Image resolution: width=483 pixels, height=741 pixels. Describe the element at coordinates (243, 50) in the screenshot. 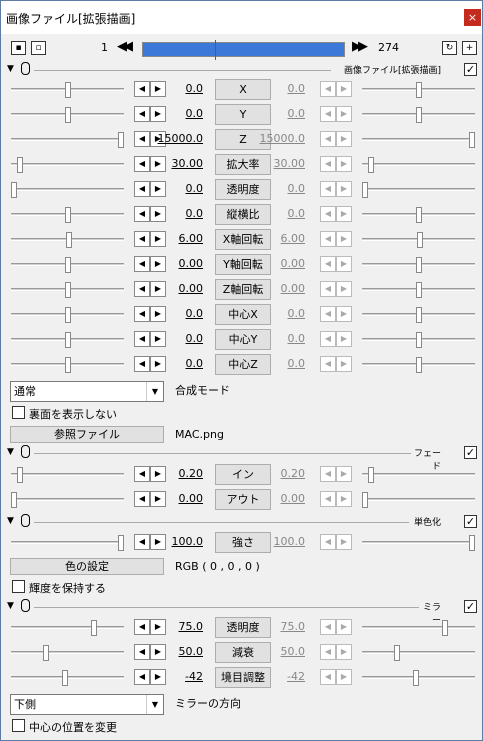

I see `timeline-bar` at that location.